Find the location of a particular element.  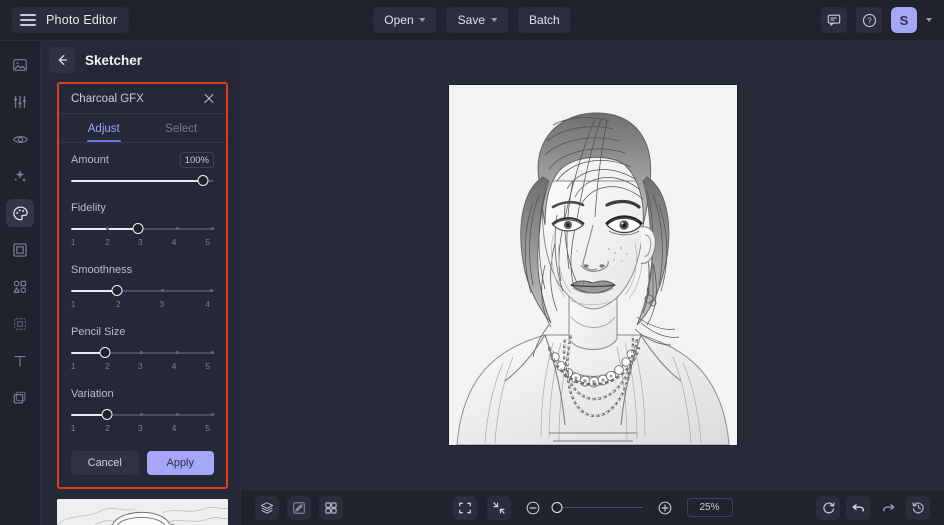

effect-card-header: Charcoal GFX is located at coordinates (142, 99).